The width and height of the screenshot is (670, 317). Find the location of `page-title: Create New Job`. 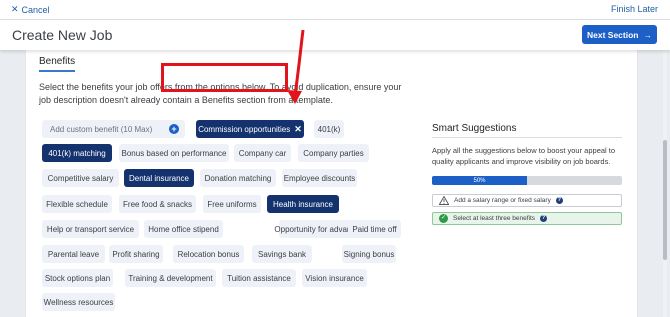

page-title: Create New Job is located at coordinates (62, 35).